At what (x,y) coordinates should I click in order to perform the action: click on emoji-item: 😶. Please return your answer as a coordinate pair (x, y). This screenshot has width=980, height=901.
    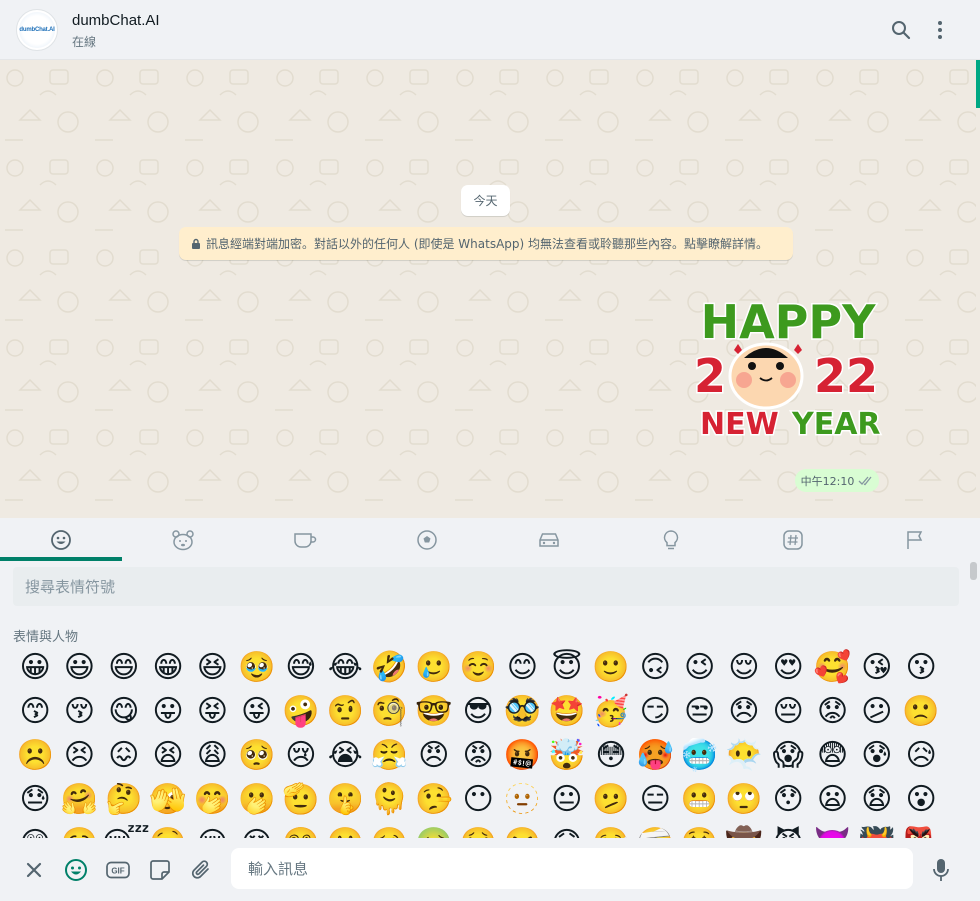
    Looking at the image, I should click on (478, 800).